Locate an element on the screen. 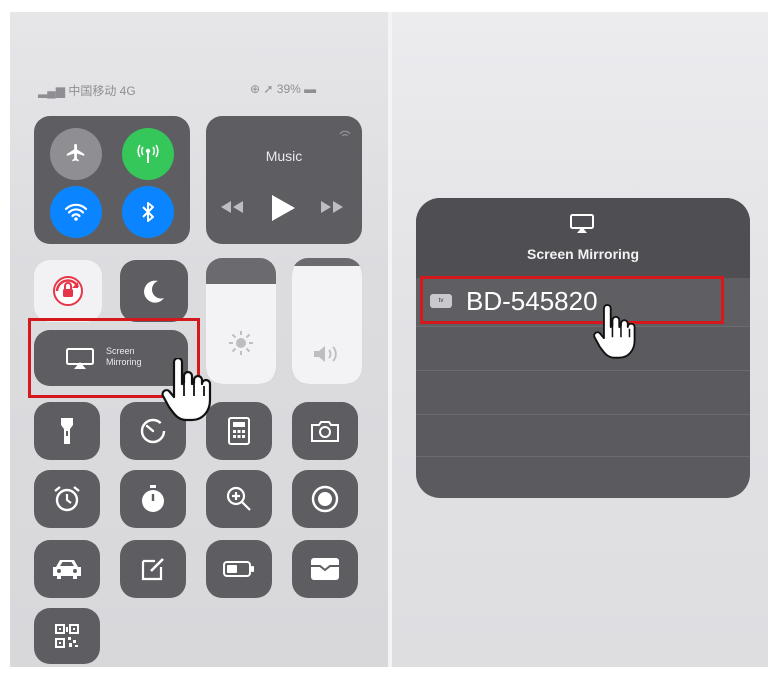 Image resolution: width=768 pixels, height=673 pixels. status-carrier: ▂▄▆ 中国移动 4G is located at coordinates (87, 91).